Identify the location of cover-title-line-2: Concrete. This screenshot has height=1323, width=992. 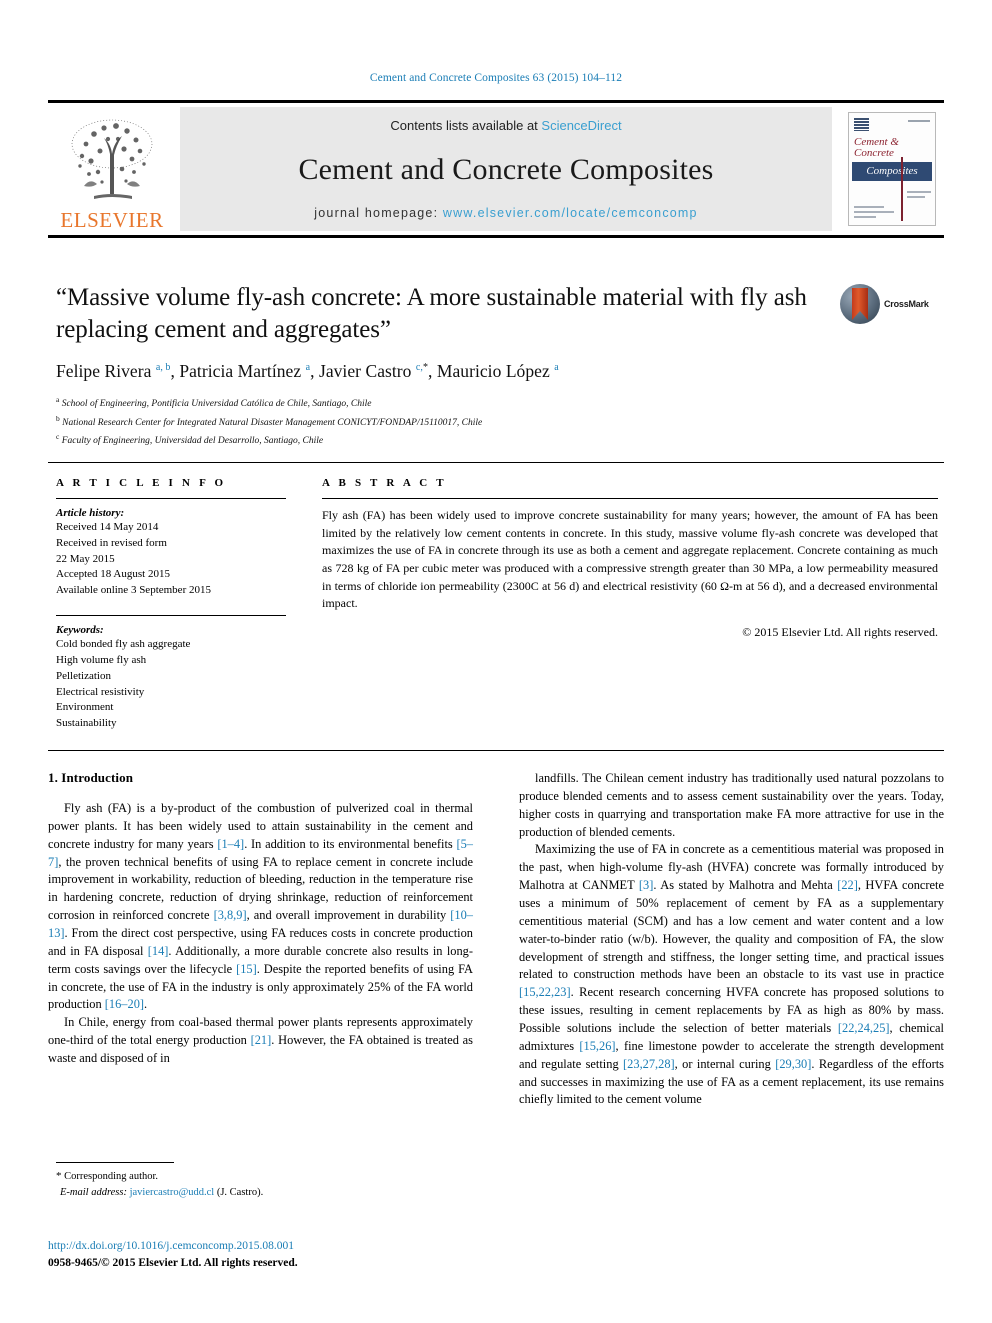
(874, 153).